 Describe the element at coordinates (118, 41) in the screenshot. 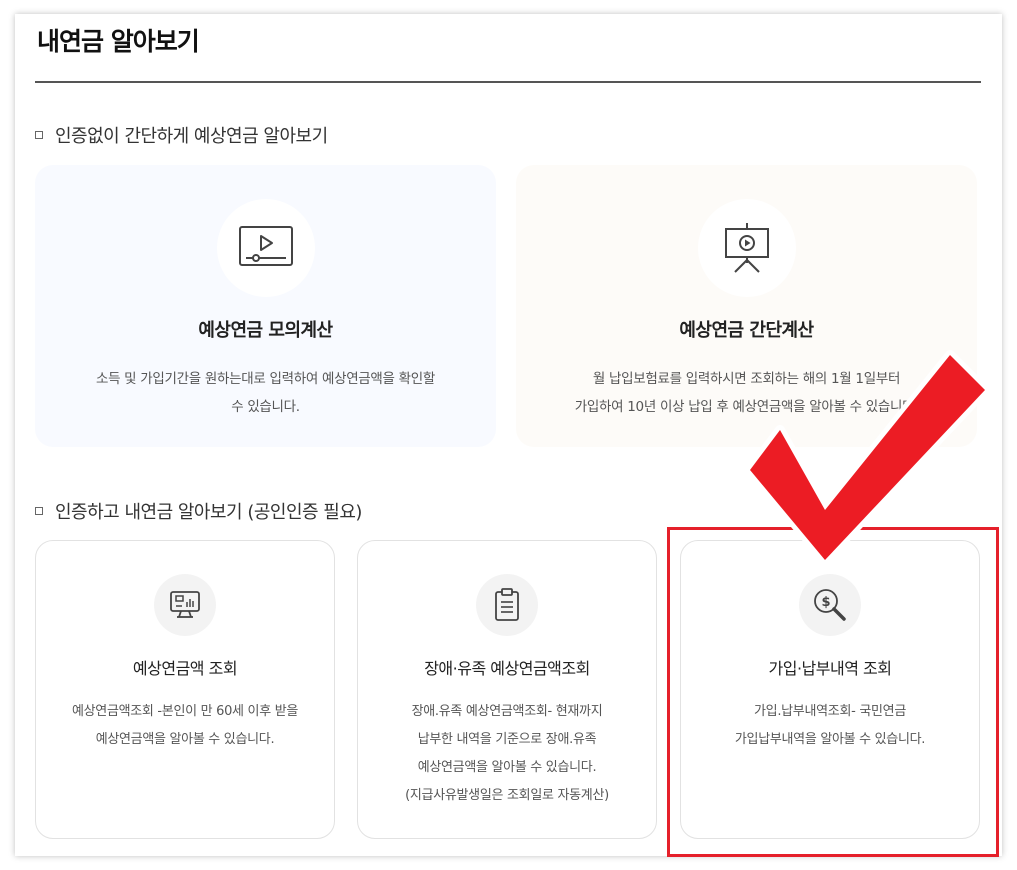

I see `page-title: 내연금 알아보기` at that location.